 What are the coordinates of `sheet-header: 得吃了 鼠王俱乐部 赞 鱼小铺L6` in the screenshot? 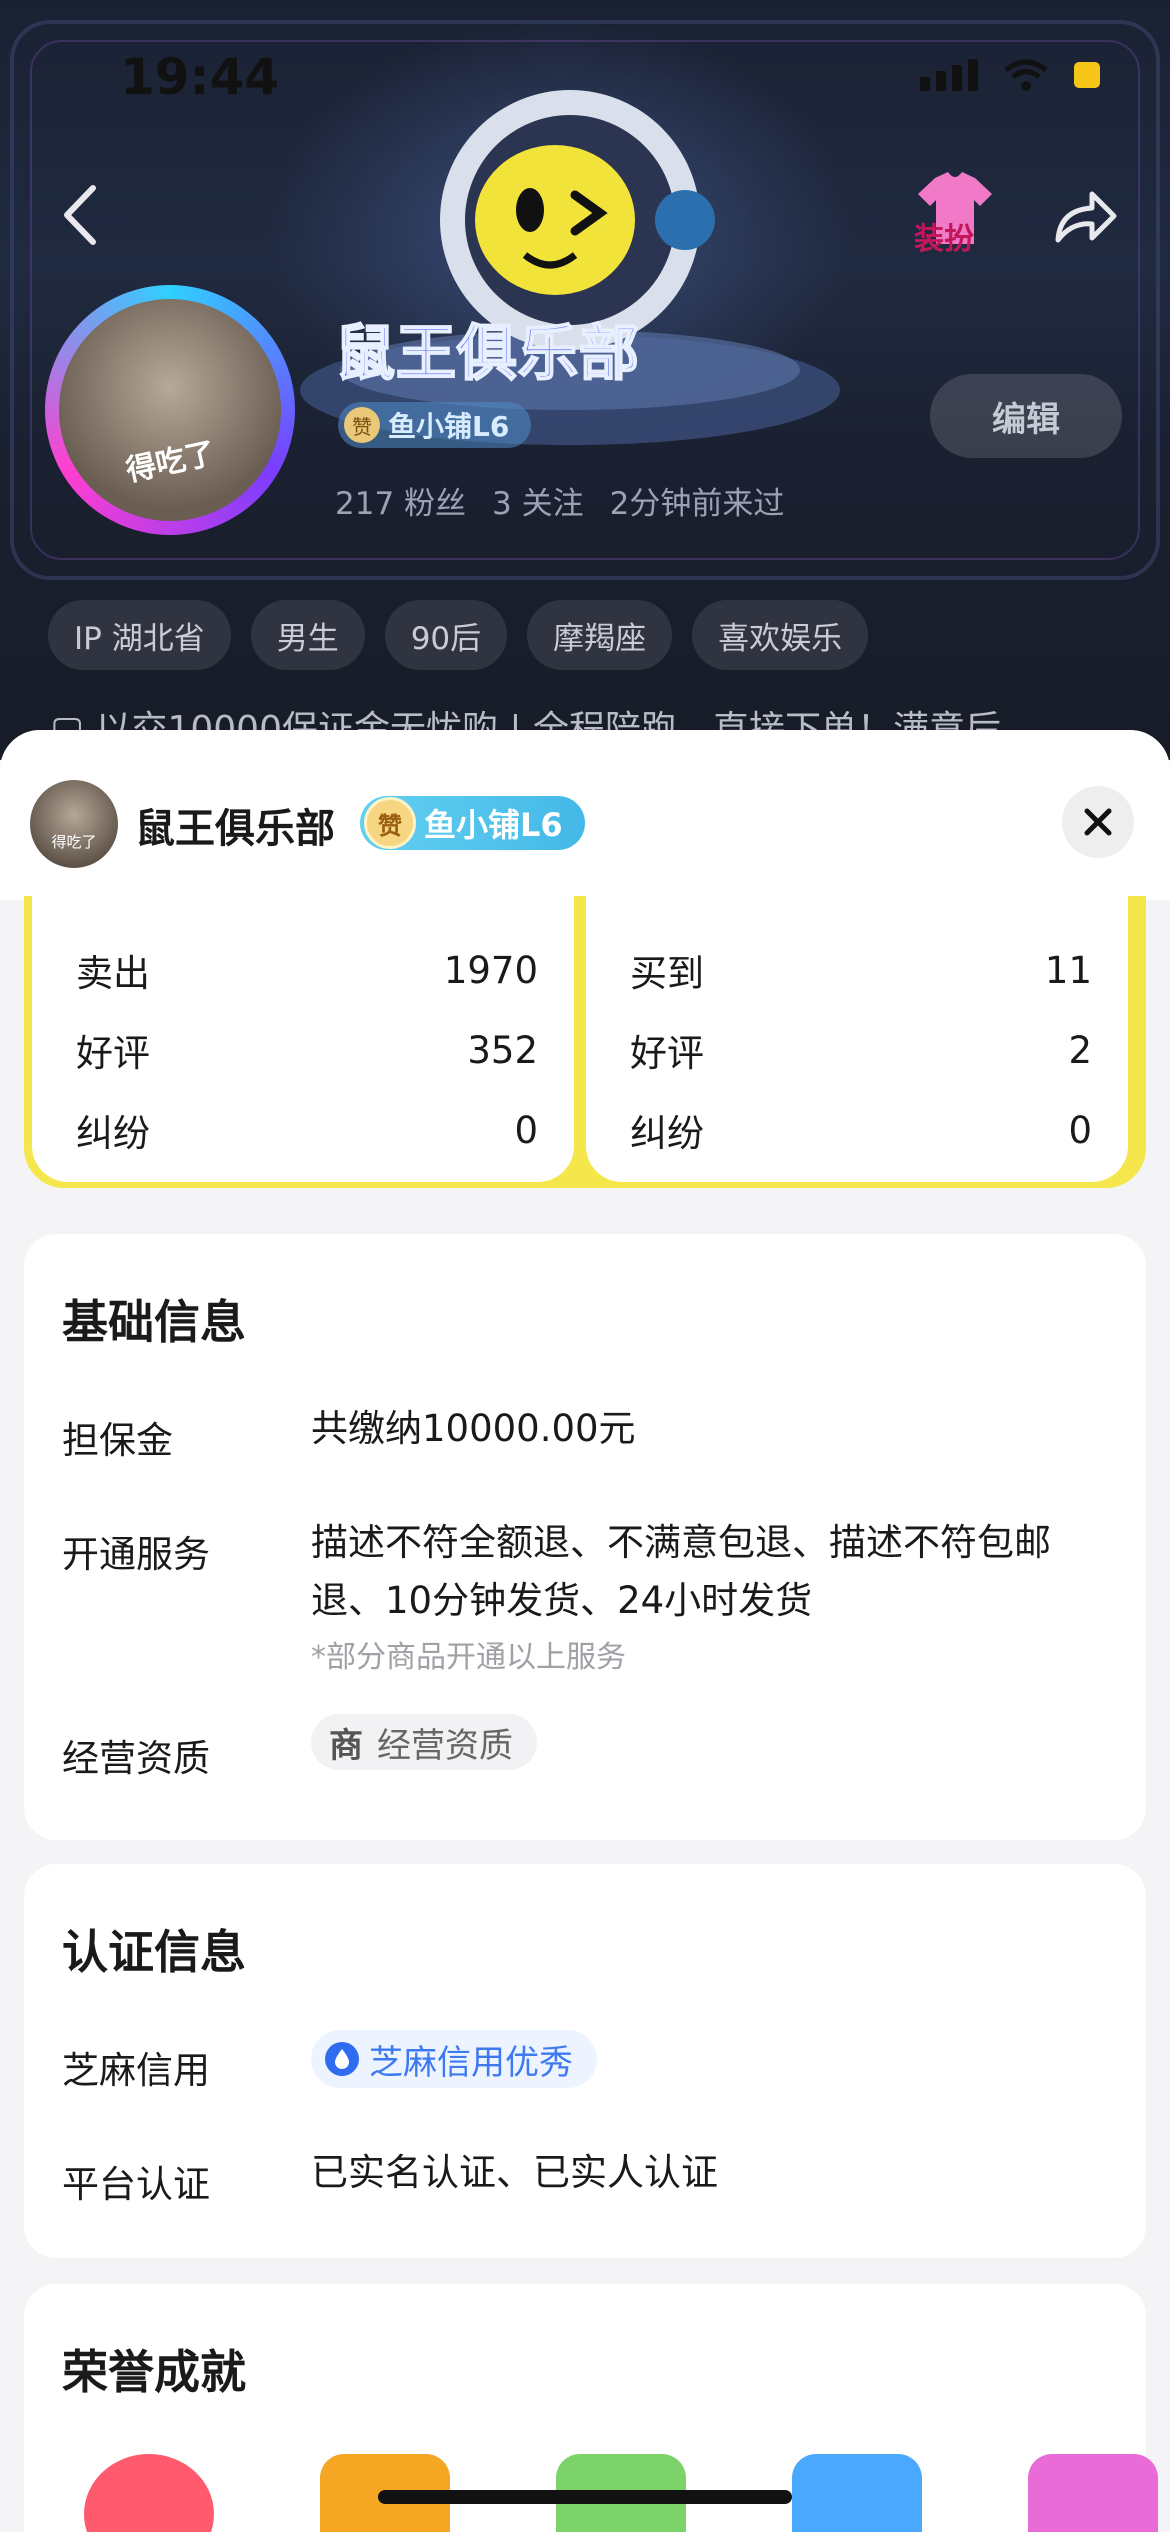 It's located at (585, 815).